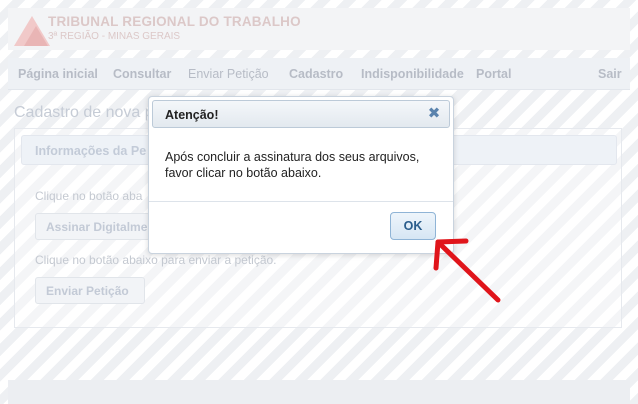 The width and height of the screenshot is (638, 404). What do you see at coordinates (142, 74) in the screenshot?
I see `nav-item-consultar: Consultar` at bounding box center [142, 74].